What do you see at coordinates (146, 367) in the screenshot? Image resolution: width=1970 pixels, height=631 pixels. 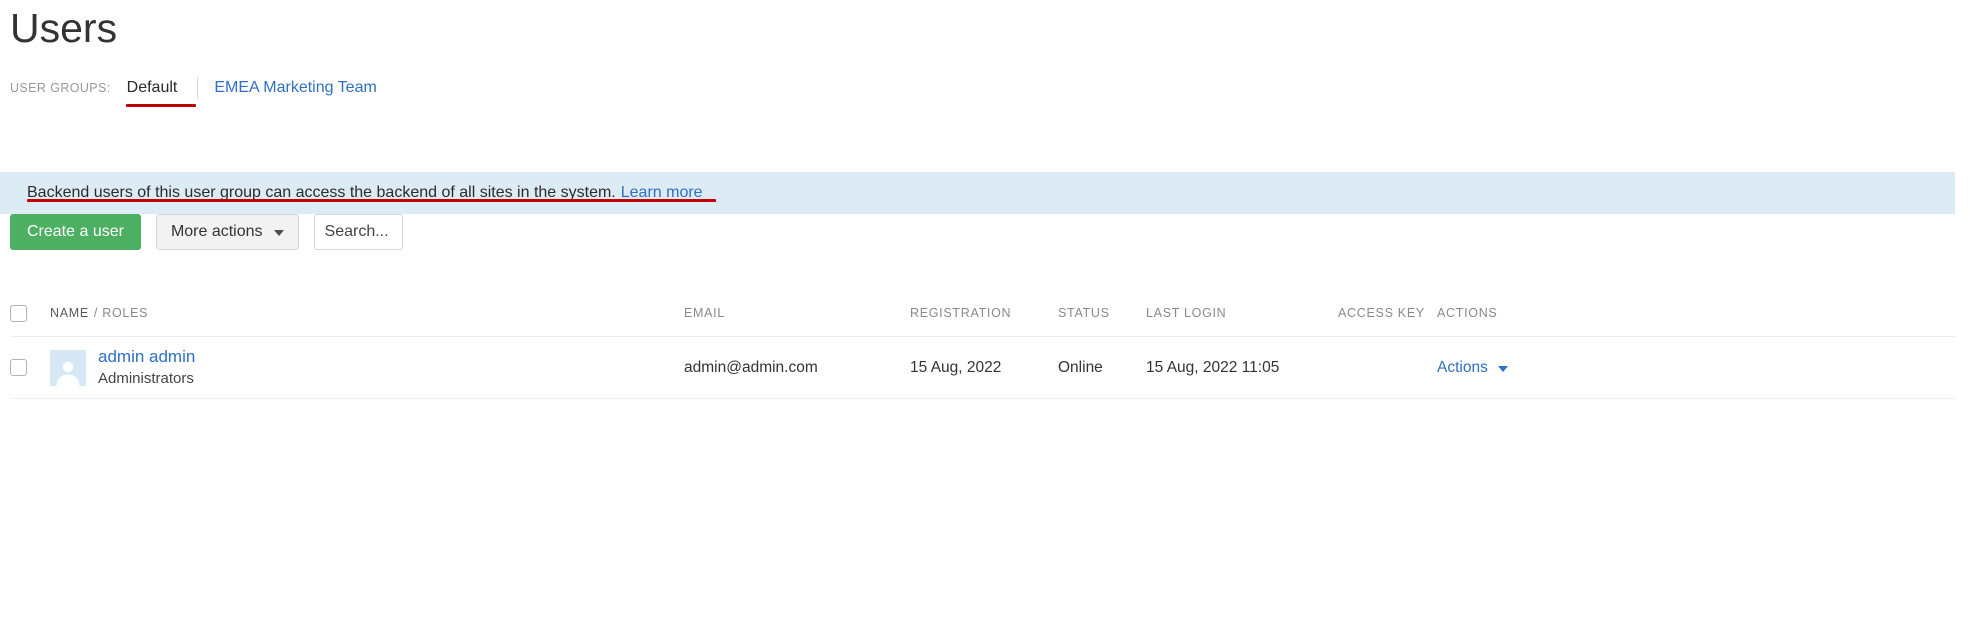 I see `user-identity: admin admin Administrators` at bounding box center [146, 367].